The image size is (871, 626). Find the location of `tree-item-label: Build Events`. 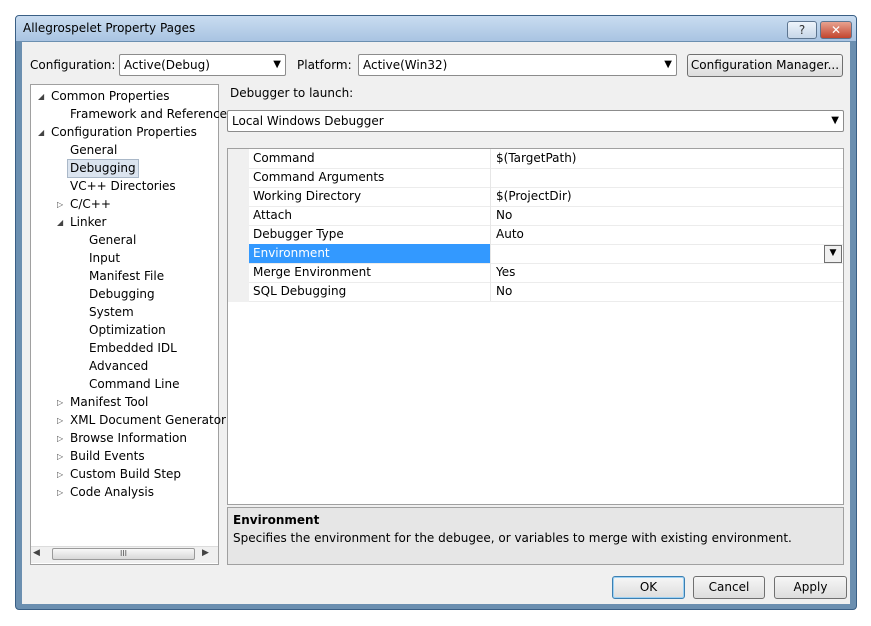

tree-item-label: Build Events is located at coordinates (107, 456).